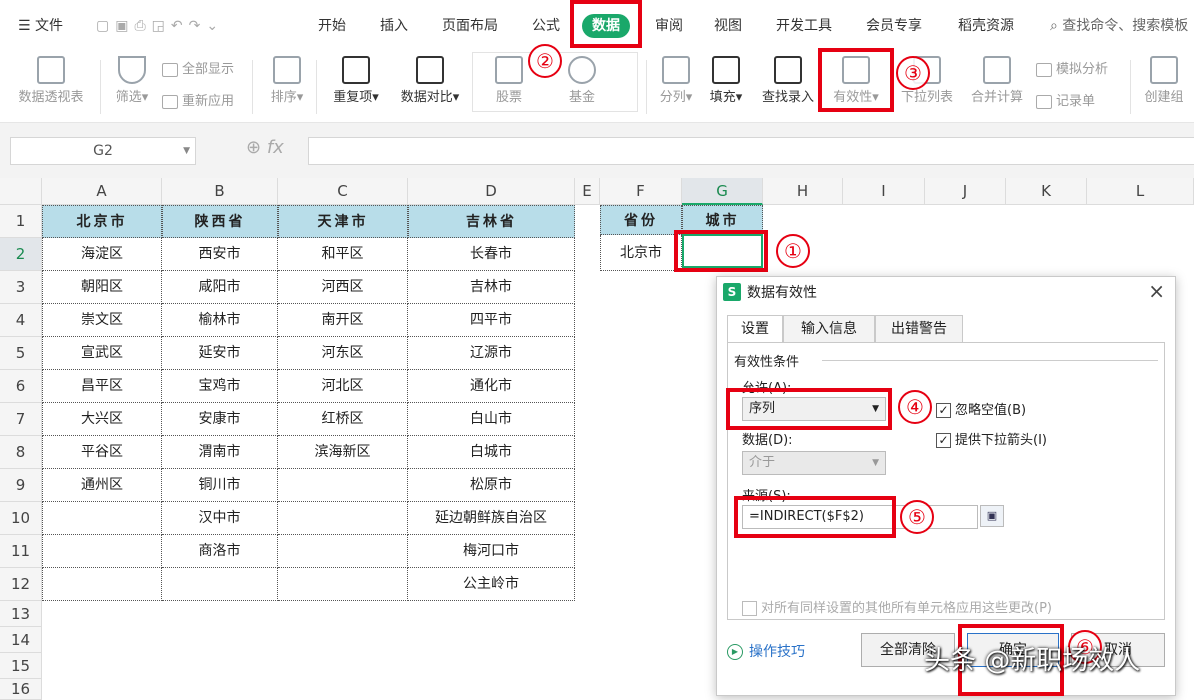  I want to click on stock-button: 股票, so click(509, 85).